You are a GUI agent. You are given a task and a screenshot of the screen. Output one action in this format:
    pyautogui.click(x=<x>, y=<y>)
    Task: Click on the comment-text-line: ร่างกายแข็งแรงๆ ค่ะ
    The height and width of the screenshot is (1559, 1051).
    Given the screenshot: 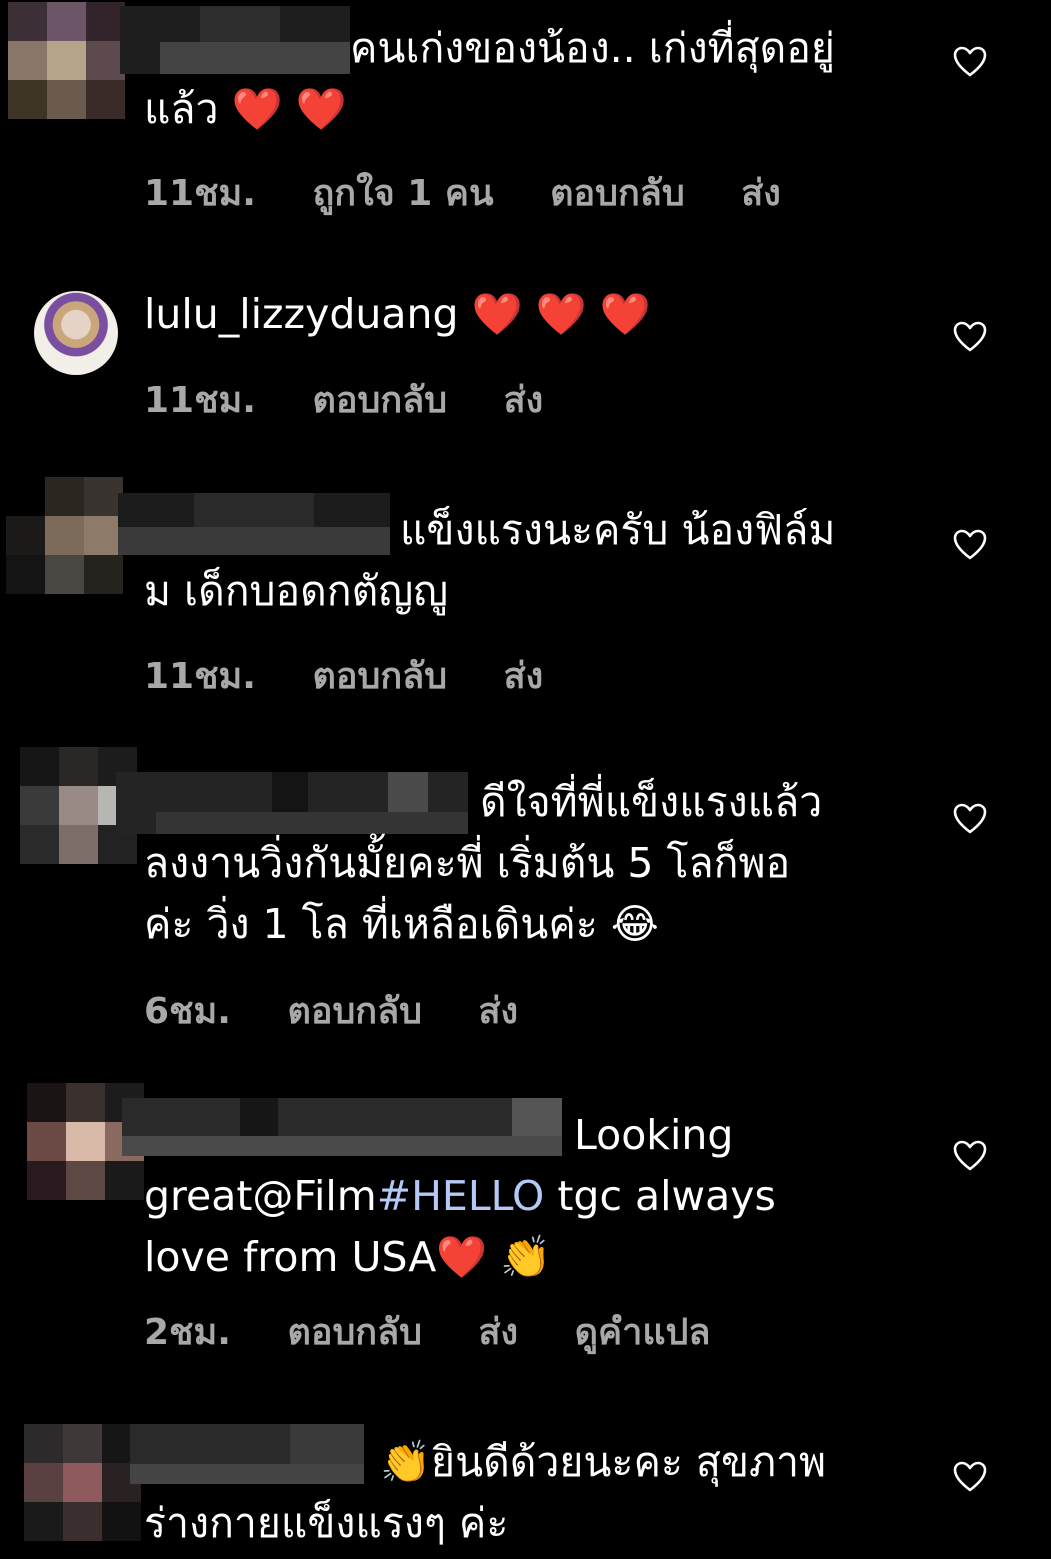 What is the action you would take?
    pyautogui.click(x=326, y=1523)
    